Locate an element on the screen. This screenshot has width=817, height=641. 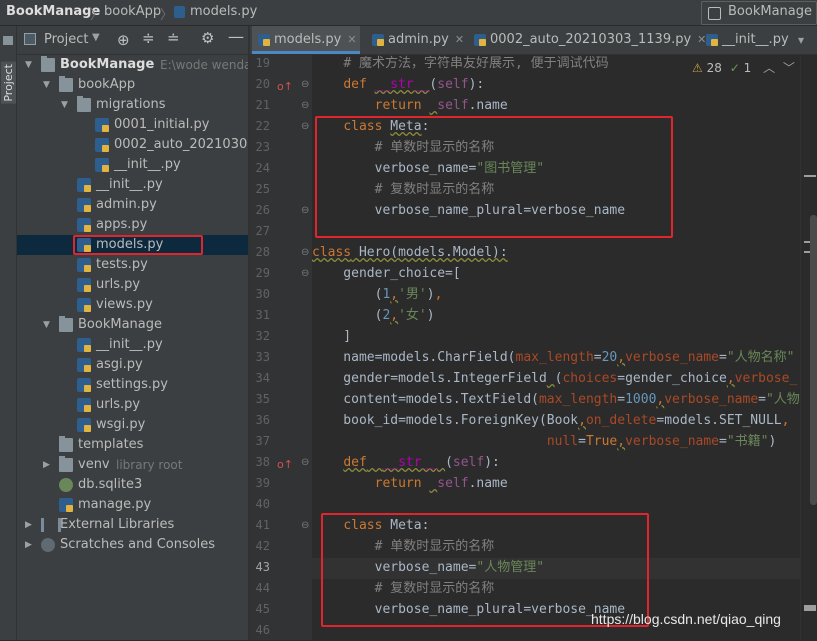
tree-item: 0001_initial.py is located at coordinates (132, 125).